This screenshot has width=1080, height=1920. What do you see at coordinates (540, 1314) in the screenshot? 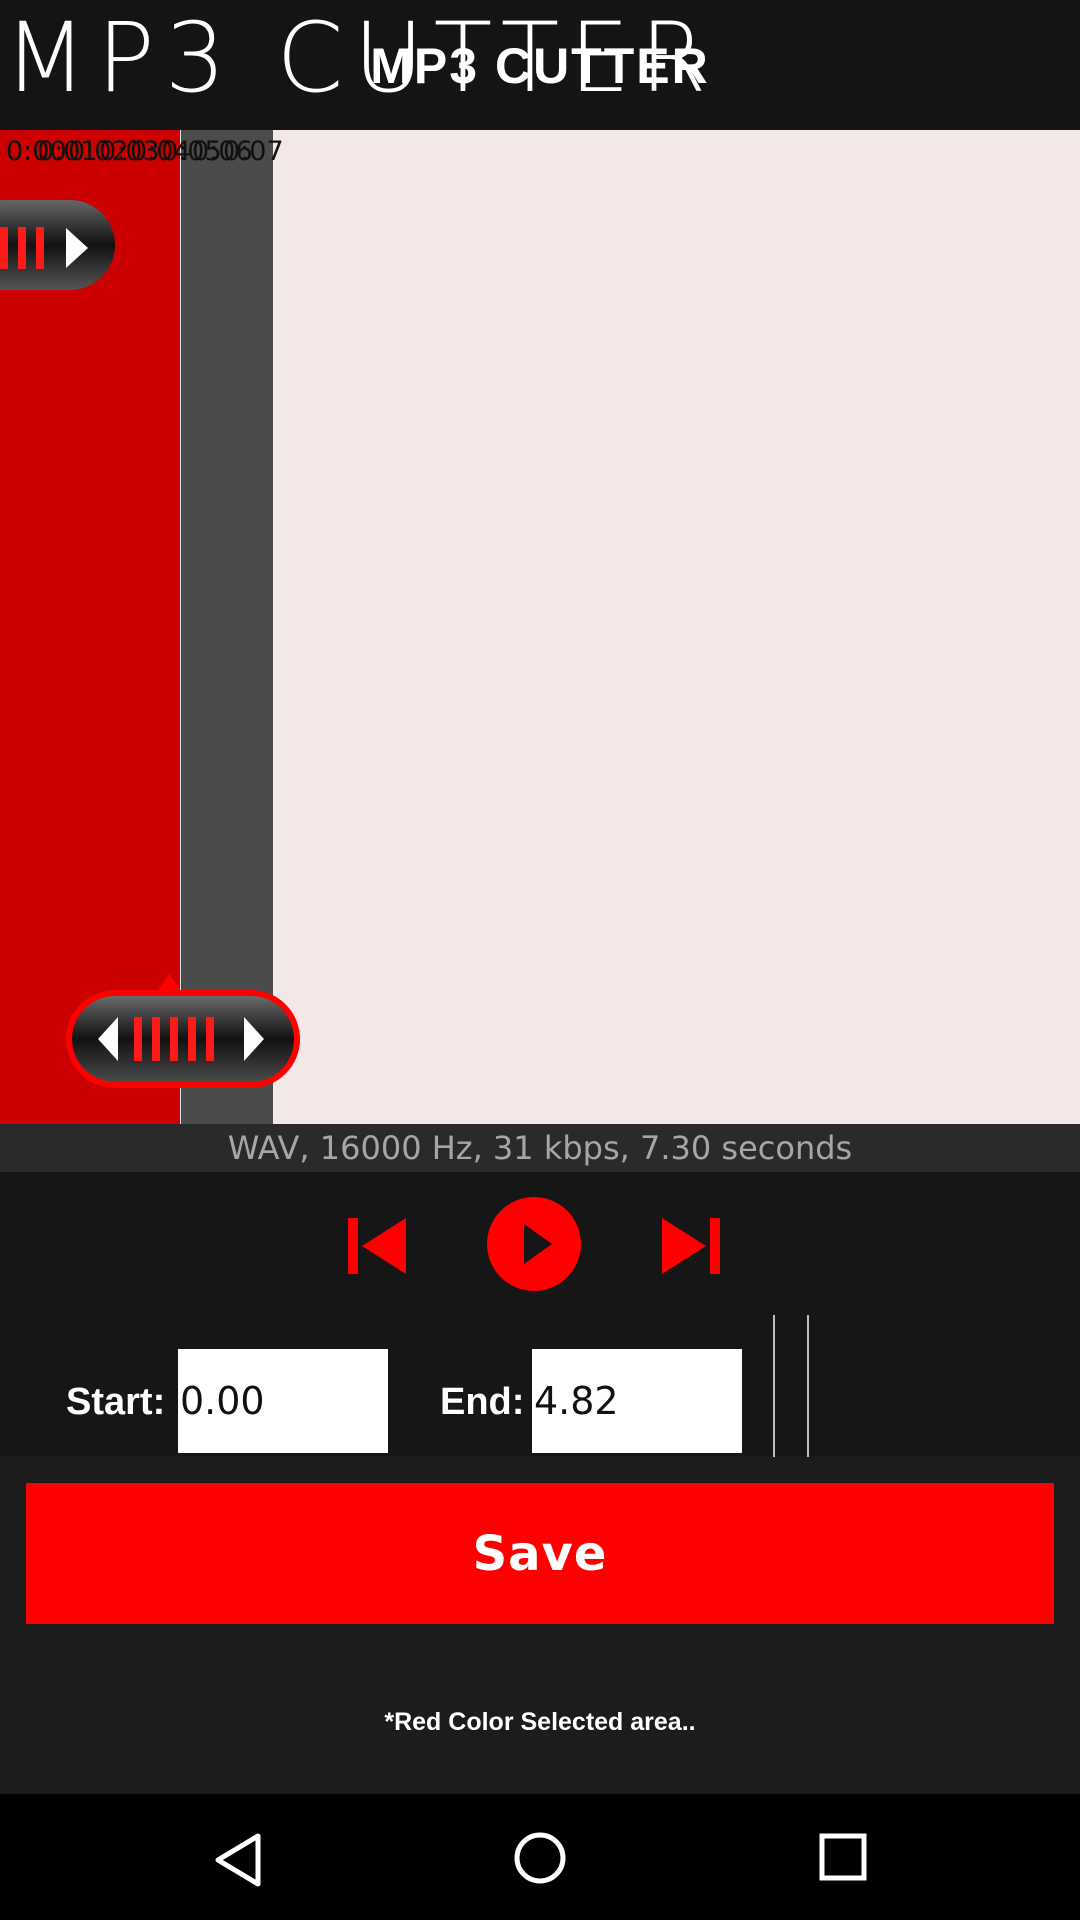
I see `playback-controls: Start: End:` at bounding box center [540, 1314].